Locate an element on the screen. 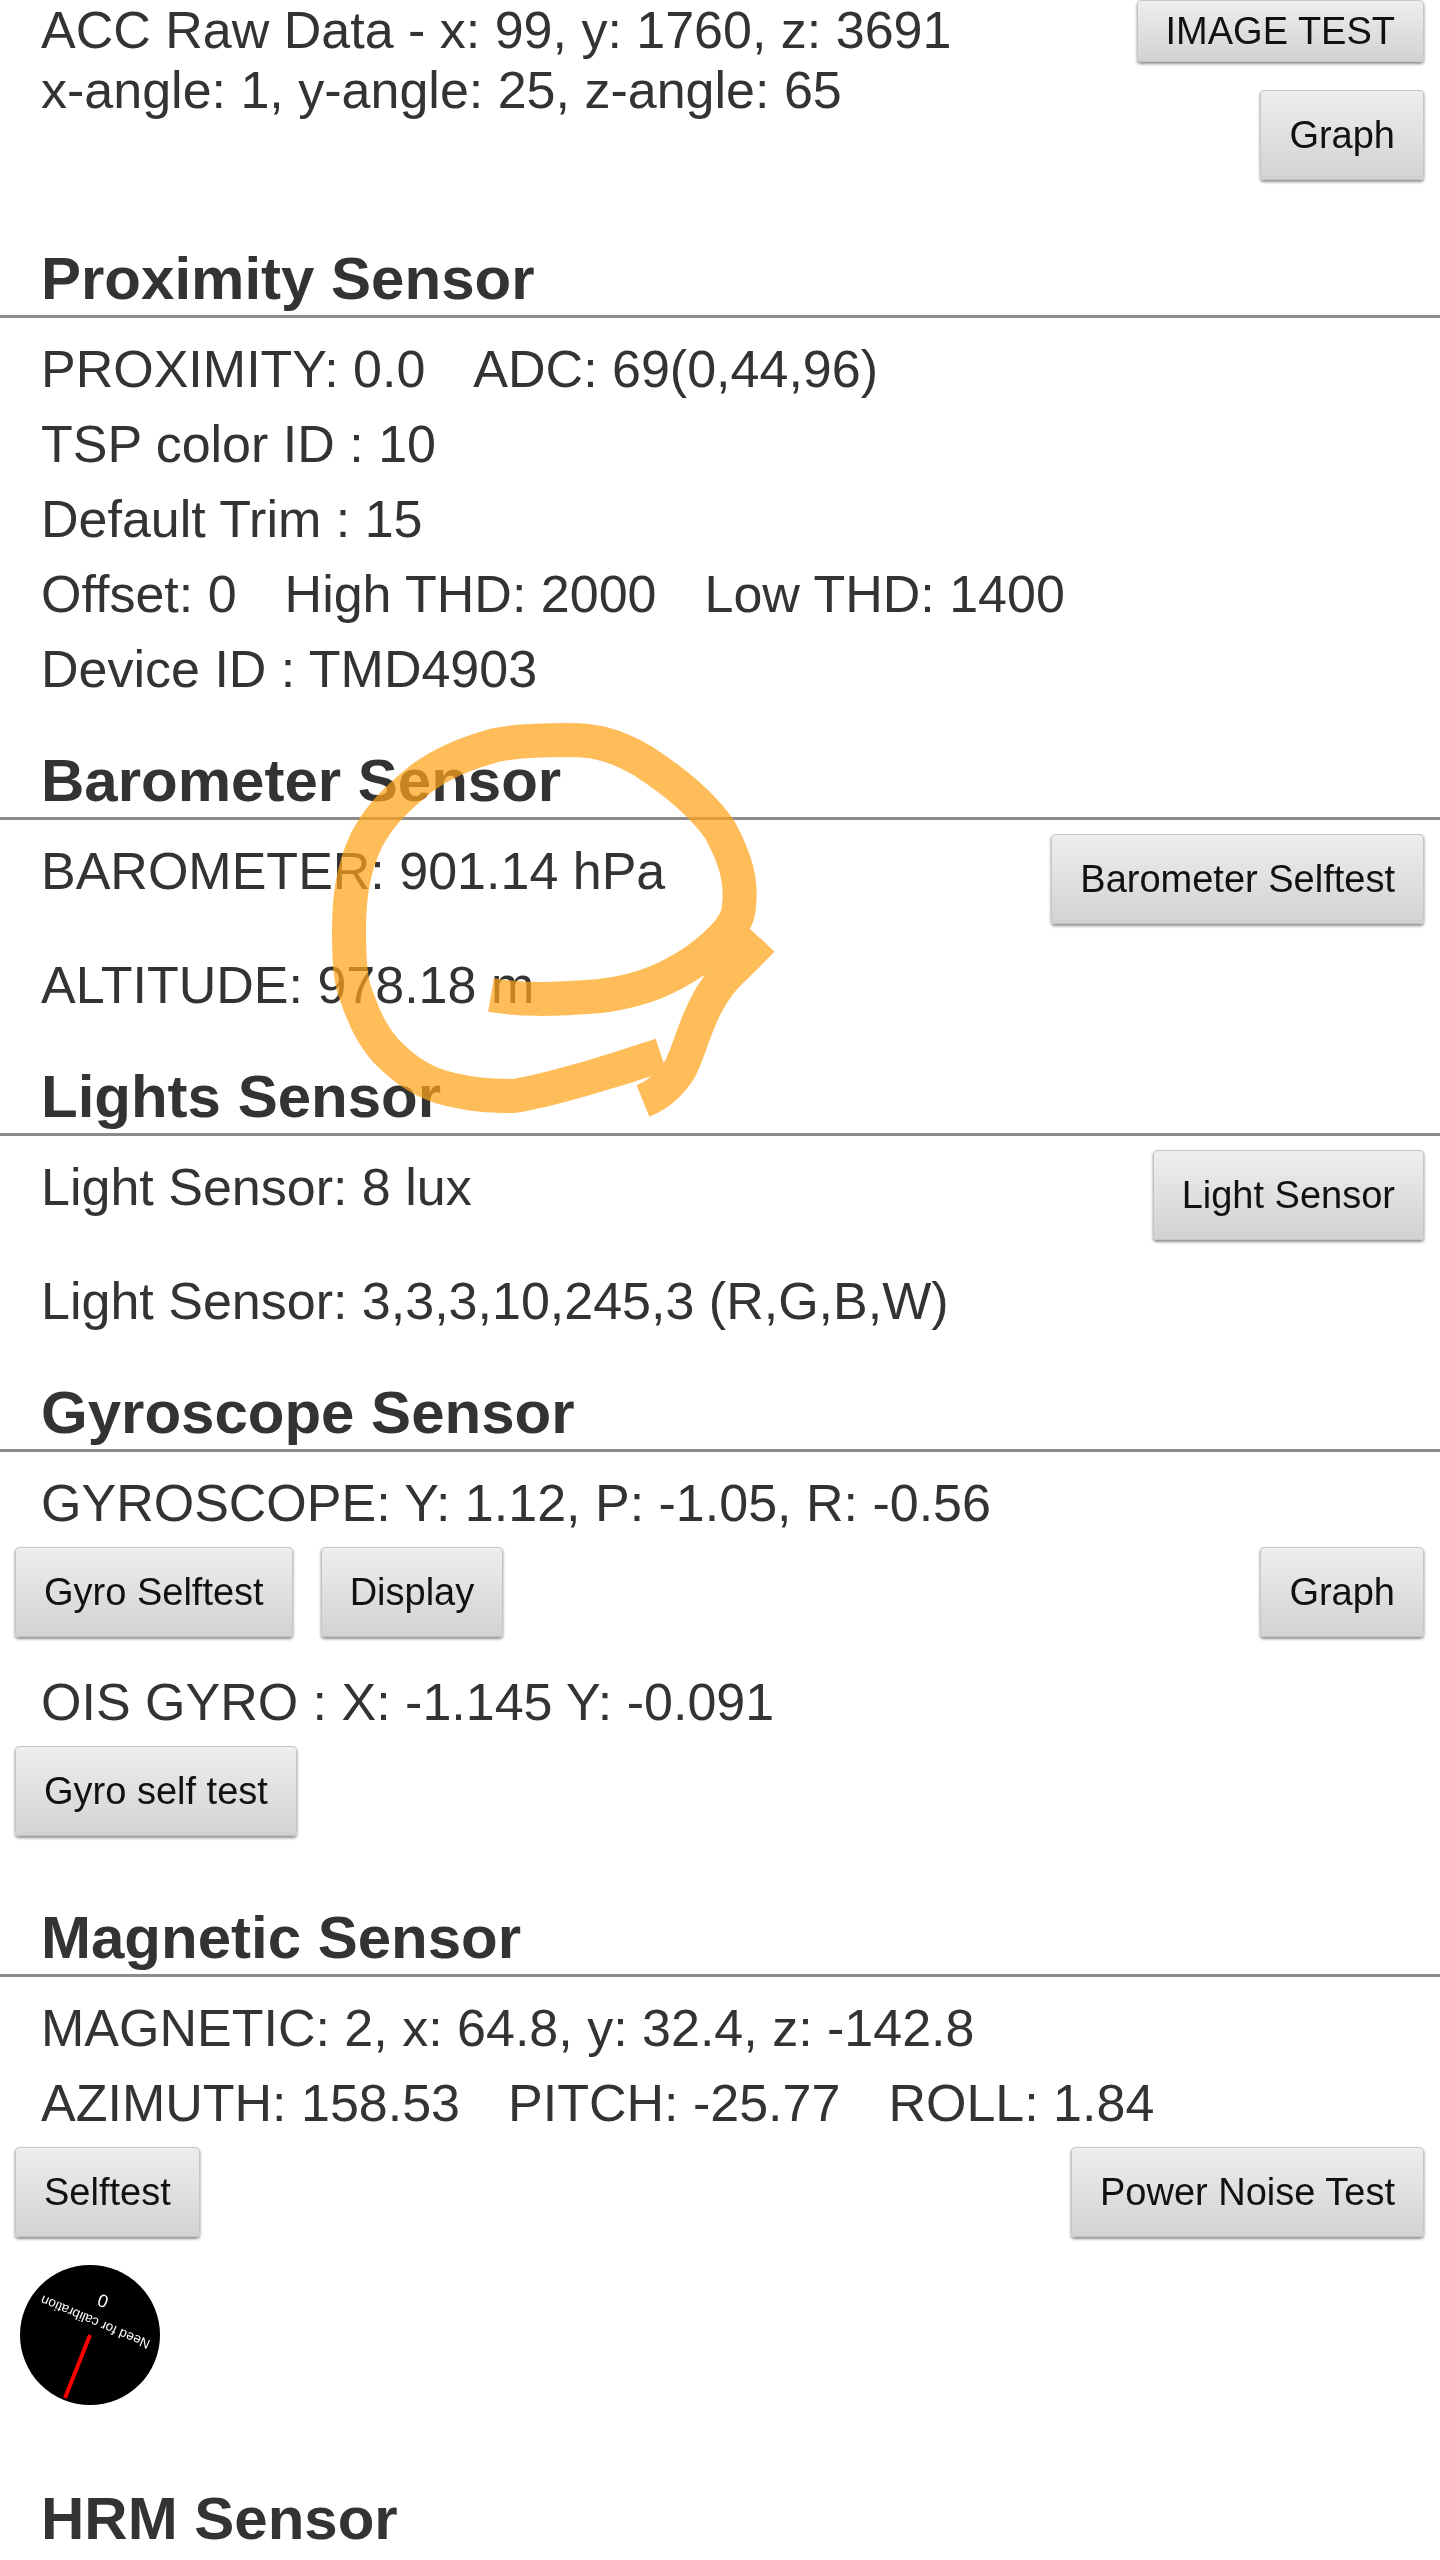  display-button: Display is located at coordinates (412, 1592).